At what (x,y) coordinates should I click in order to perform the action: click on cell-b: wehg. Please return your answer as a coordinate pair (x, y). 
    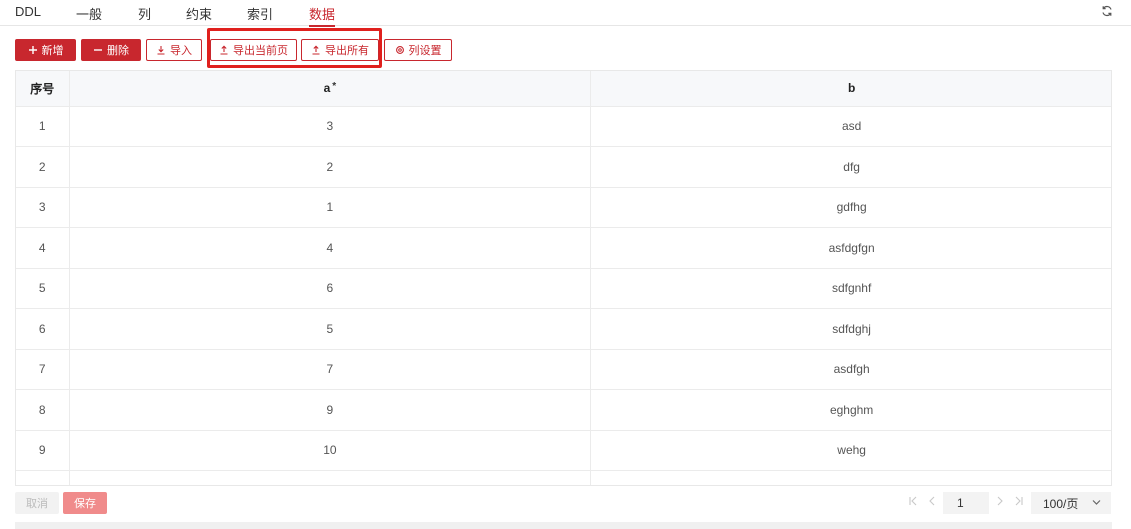
    Looking at the image, I should click on (850, 450).